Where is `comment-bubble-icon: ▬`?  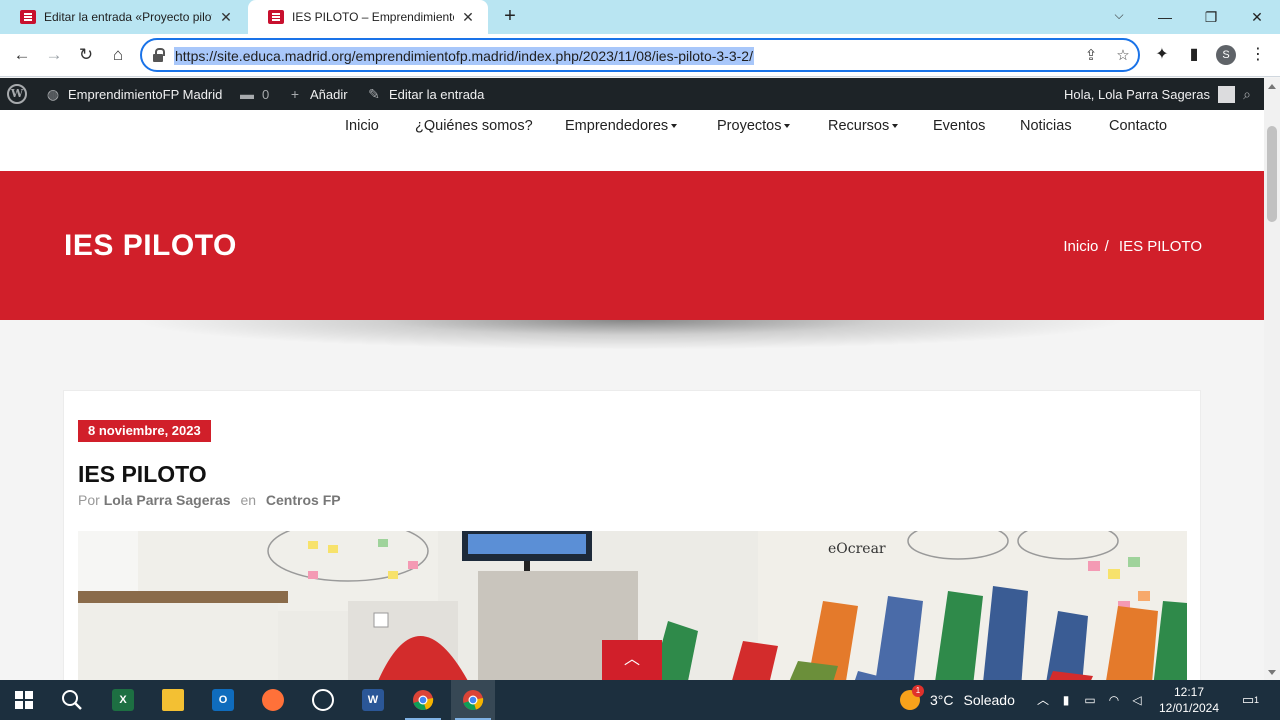
comment-bubble-icon: ▬ is located at coordinates (247, 94).